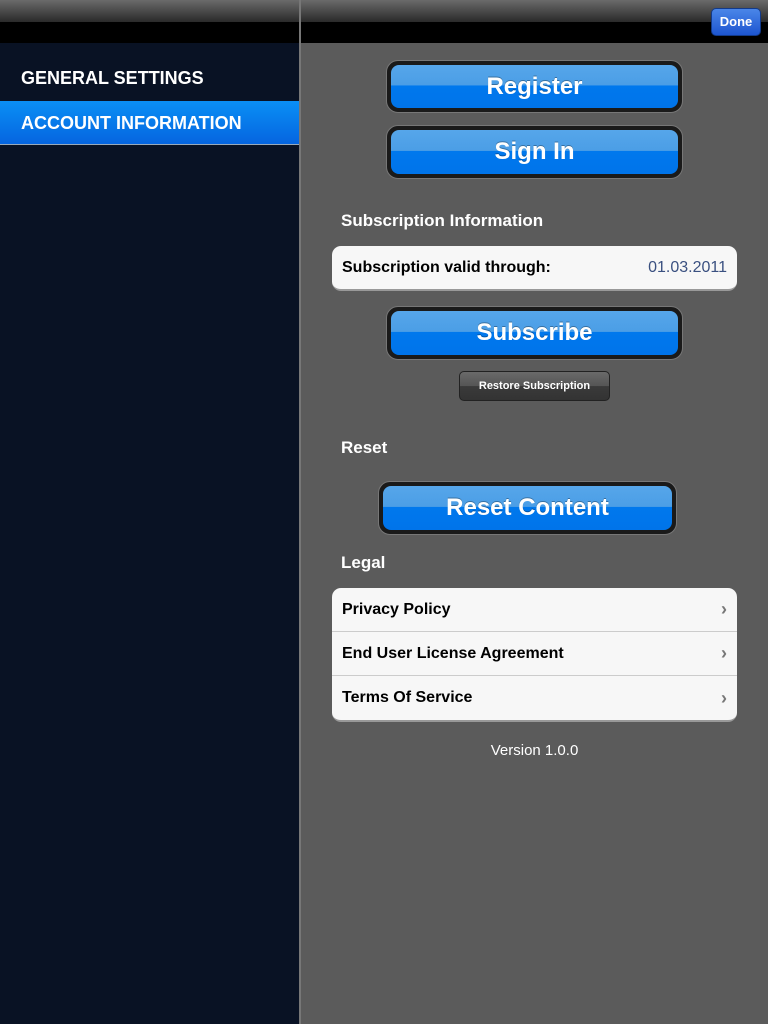  Describe the element at coordinates (453, 653) in the screenshot. I see `row-label: End User License Agreement` at that location.